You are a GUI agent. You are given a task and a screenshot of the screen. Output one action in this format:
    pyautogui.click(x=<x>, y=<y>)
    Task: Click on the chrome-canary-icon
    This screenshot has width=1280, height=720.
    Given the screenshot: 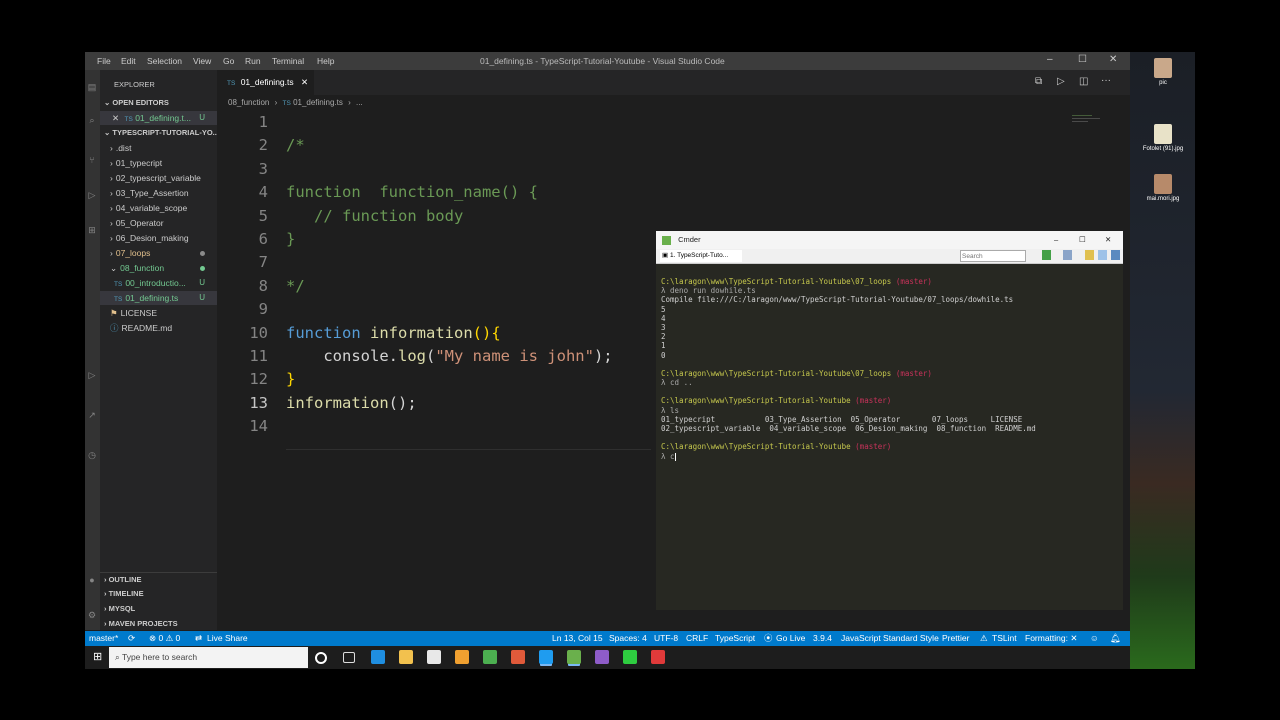 What is the action you would take?
    pyautogui.click(x=462, y=657)
    